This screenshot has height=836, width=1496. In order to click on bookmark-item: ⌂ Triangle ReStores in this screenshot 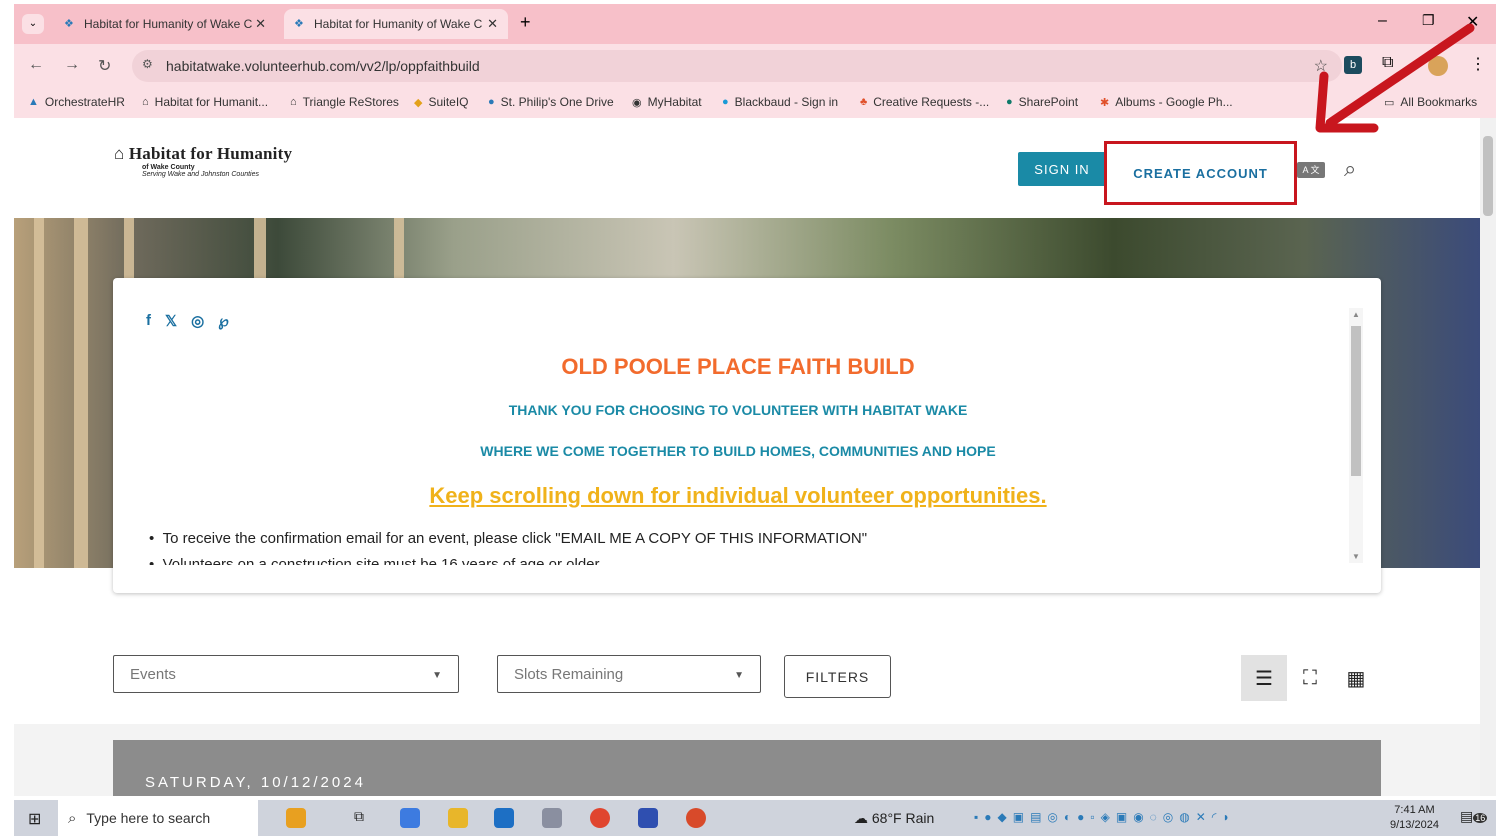, I will do `click(344, 102)`.